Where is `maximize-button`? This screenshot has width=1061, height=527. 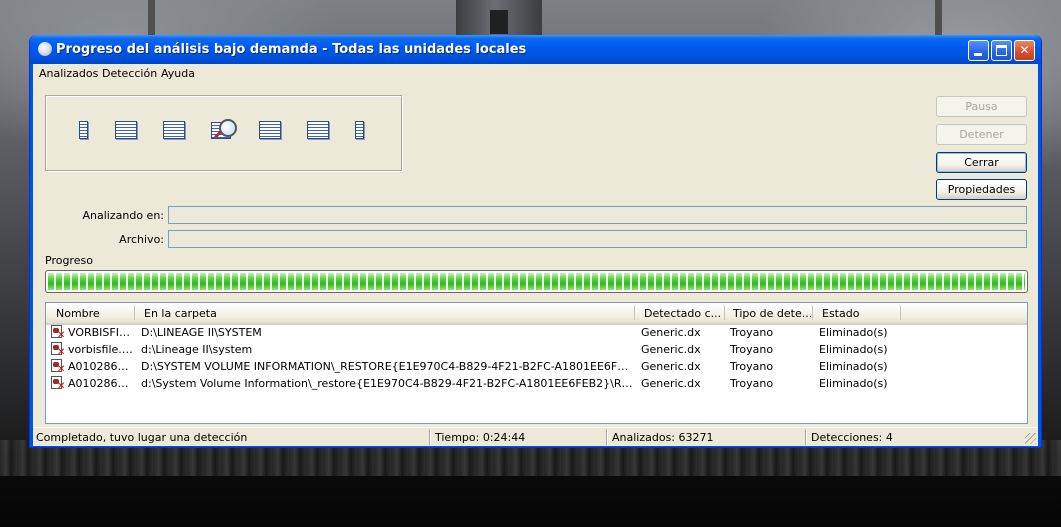 maximize-button is located at coordinates (1001, 50).